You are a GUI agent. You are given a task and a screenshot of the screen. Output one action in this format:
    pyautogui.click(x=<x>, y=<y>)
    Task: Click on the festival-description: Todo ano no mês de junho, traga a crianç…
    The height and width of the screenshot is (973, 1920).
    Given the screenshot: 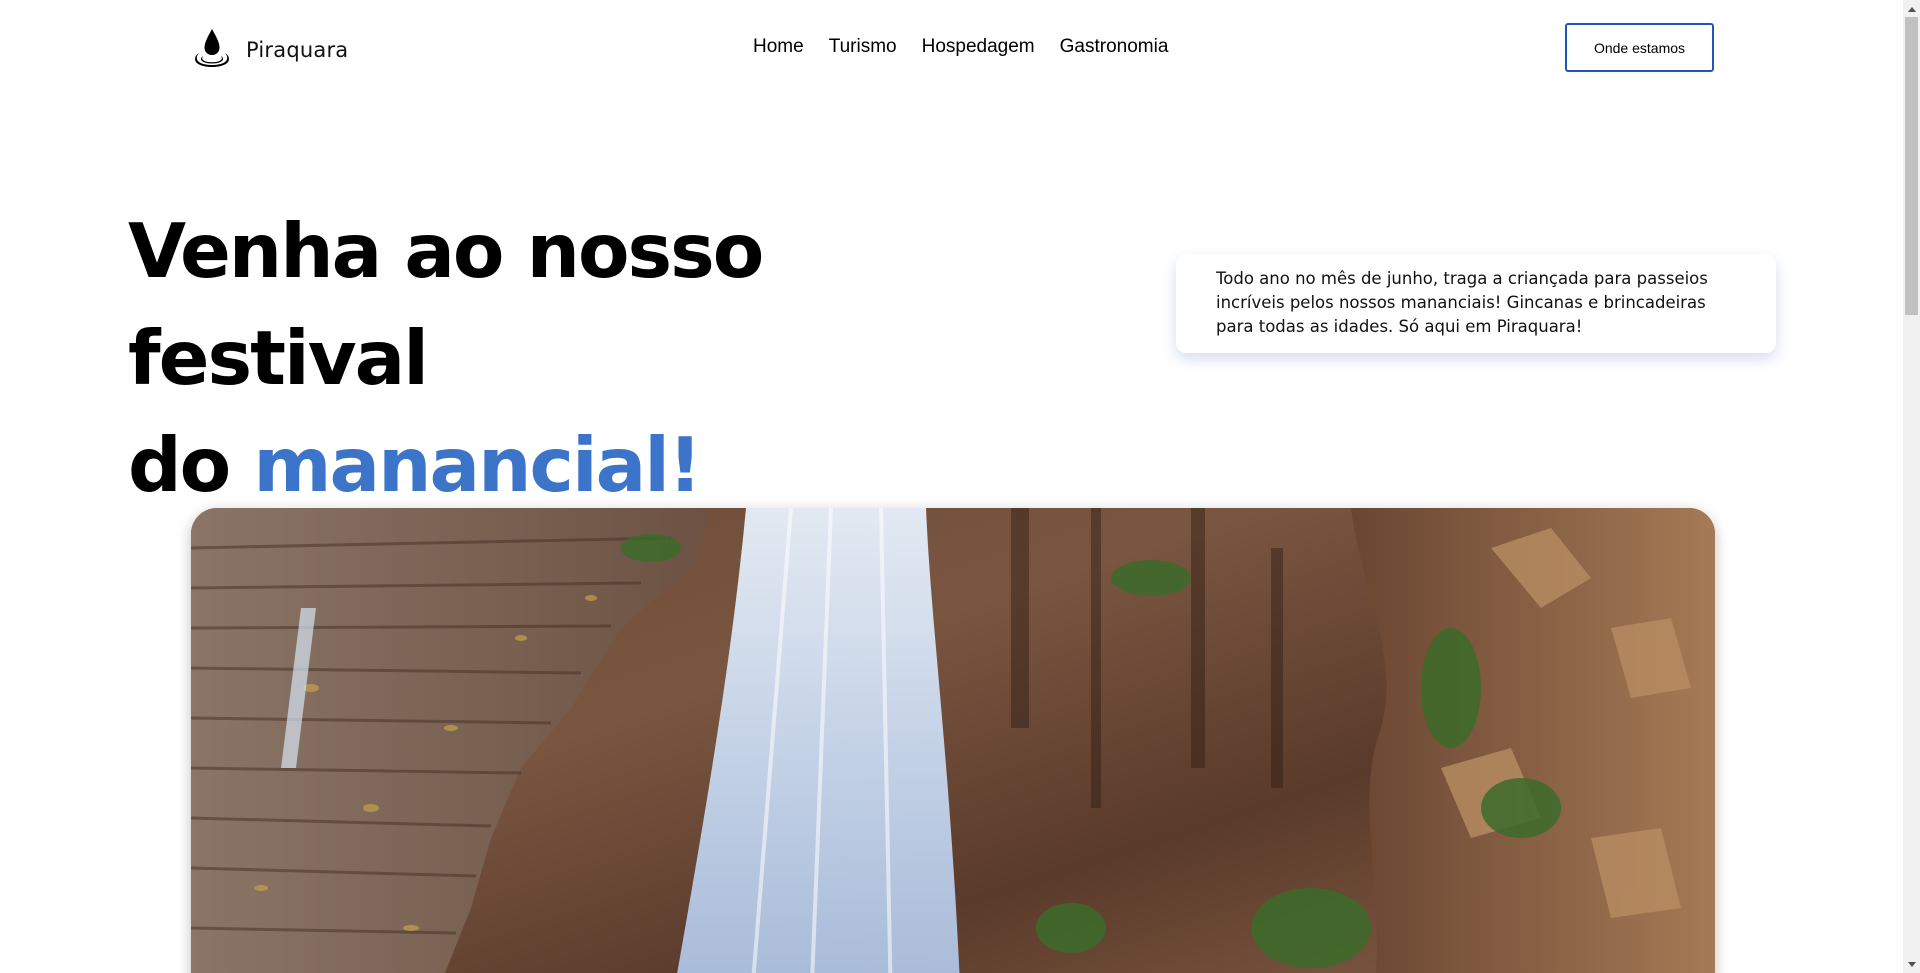 What is the action you would take?
    pyautogui.click(x=1462, y=302)
    